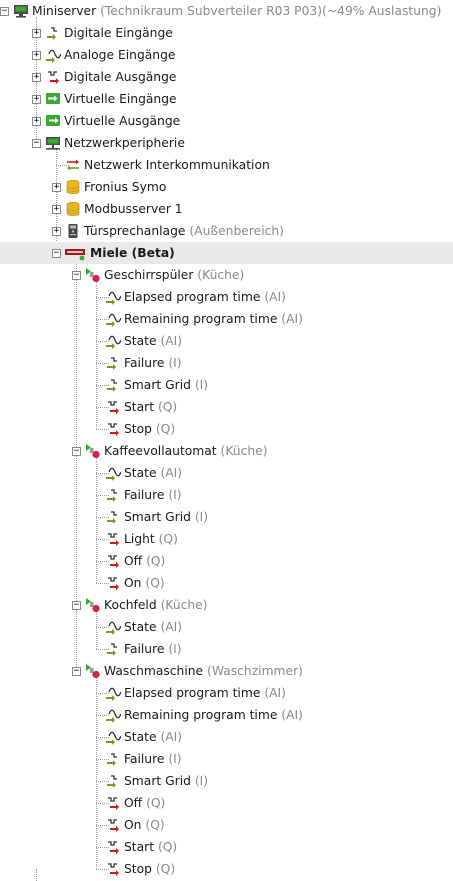 This screenshot has height=881, width=453. Describe the element at coordinates (201, 715) in the screenshot. I see `item-name: Remaining program time` at that location.